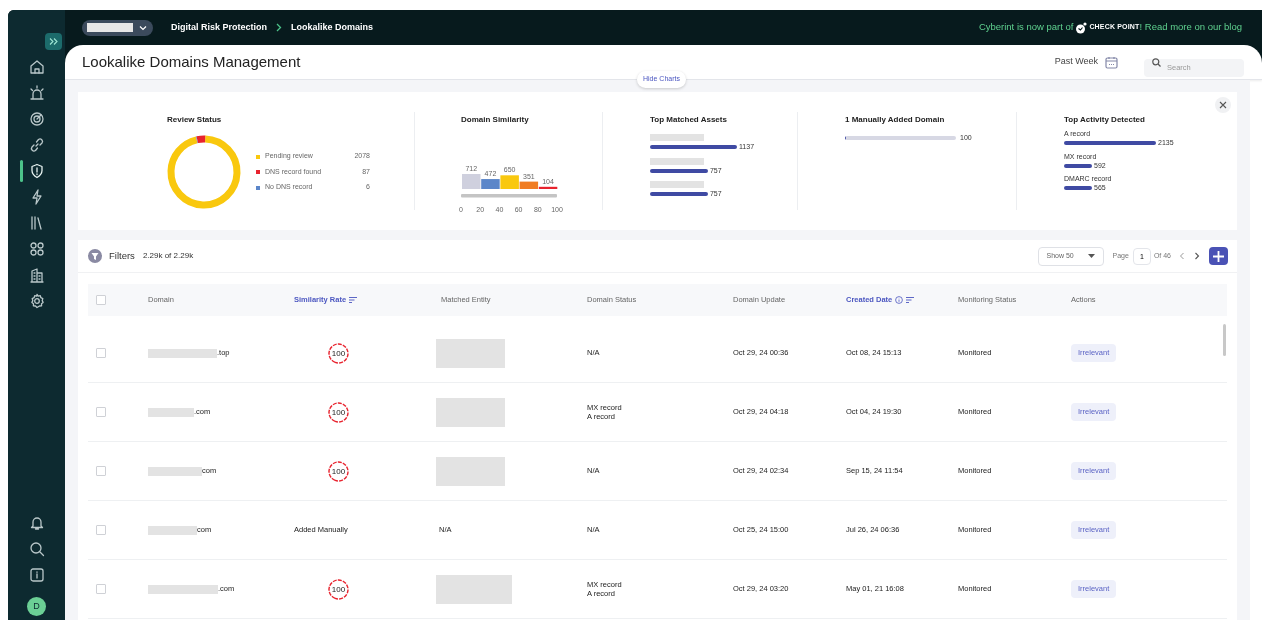  Describe the element at coordinates (1086, 62) in the screenshot. I see `date-range-button: Past Week` at that location.